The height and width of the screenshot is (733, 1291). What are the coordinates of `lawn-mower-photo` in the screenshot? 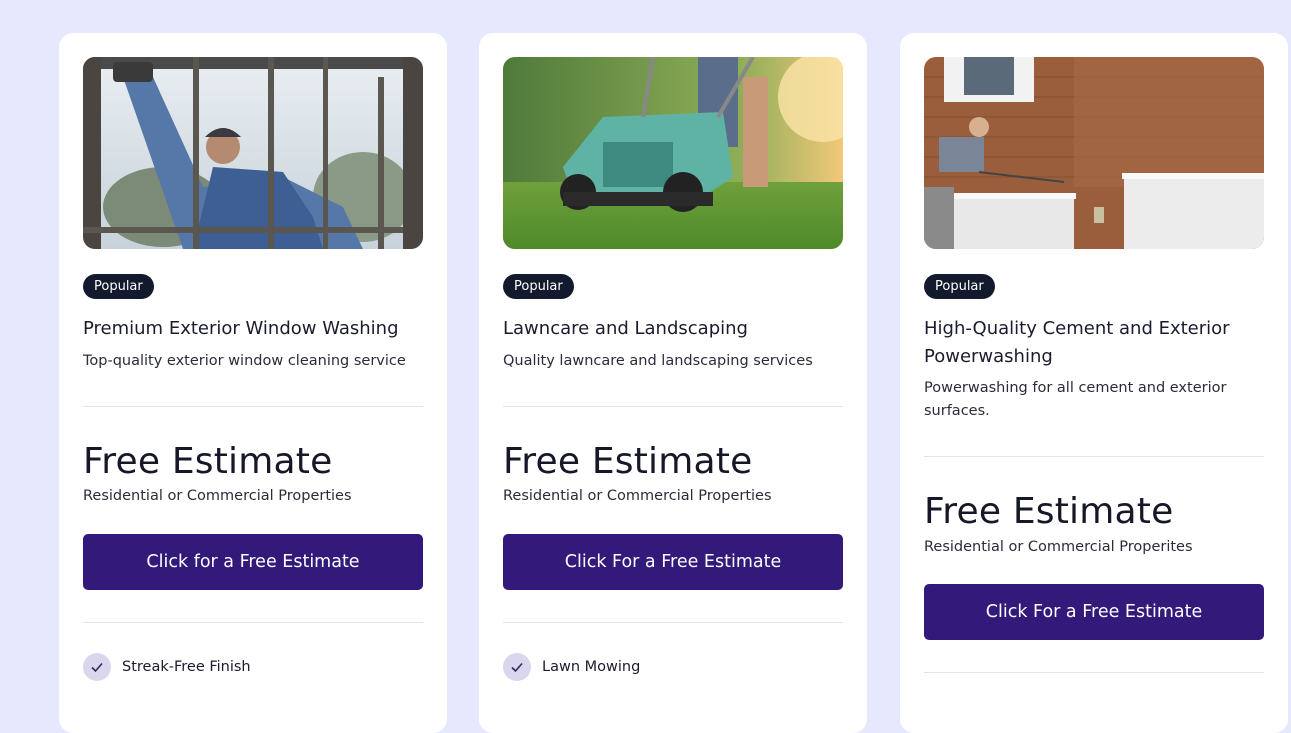 It's located at (673, 153).